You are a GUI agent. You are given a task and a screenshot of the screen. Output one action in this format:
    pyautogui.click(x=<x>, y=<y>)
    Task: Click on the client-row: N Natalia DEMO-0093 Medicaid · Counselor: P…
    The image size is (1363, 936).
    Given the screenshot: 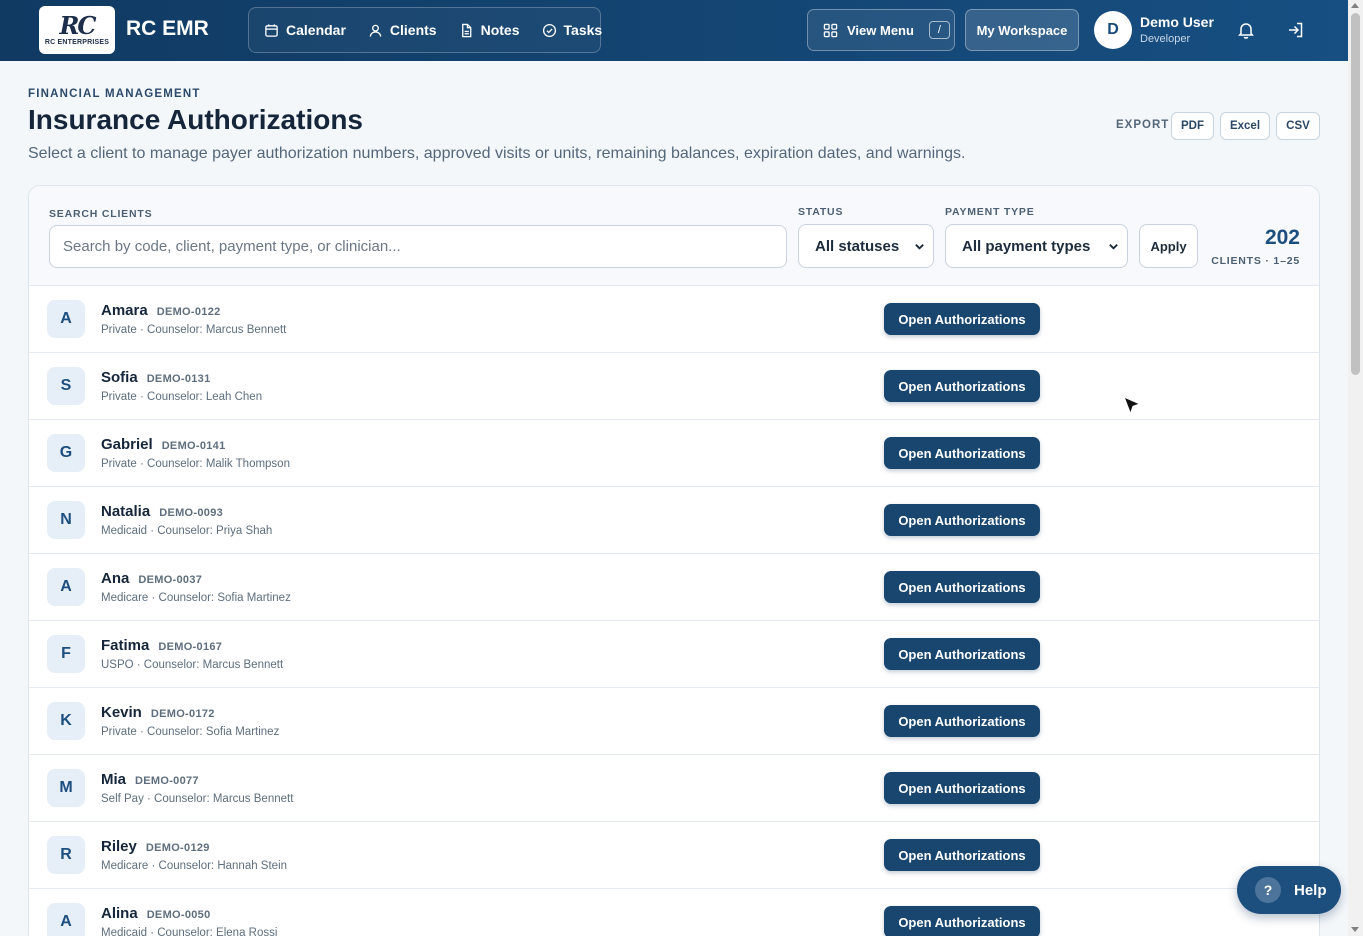 What is the action you would take?
    pyautogui.click(x=674, y=520)
    